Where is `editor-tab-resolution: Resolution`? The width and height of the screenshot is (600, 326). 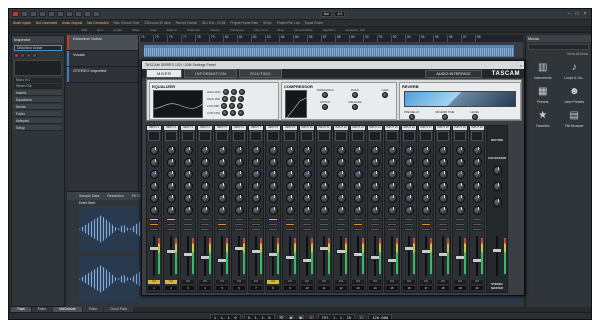 editor-tab-resolution: Resolution is located at coordinates (115, 196).